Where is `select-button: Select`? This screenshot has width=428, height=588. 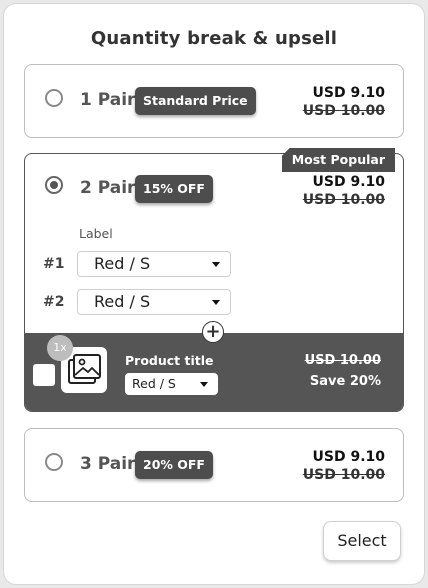
select-button: Select is located at coordinates (362, 541).